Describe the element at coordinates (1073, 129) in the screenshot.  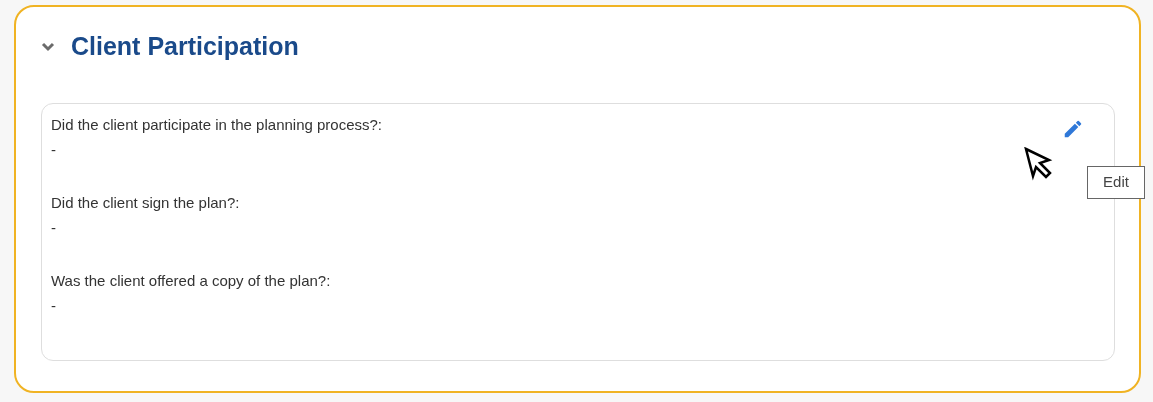
I see `pencil-icon` at that location.